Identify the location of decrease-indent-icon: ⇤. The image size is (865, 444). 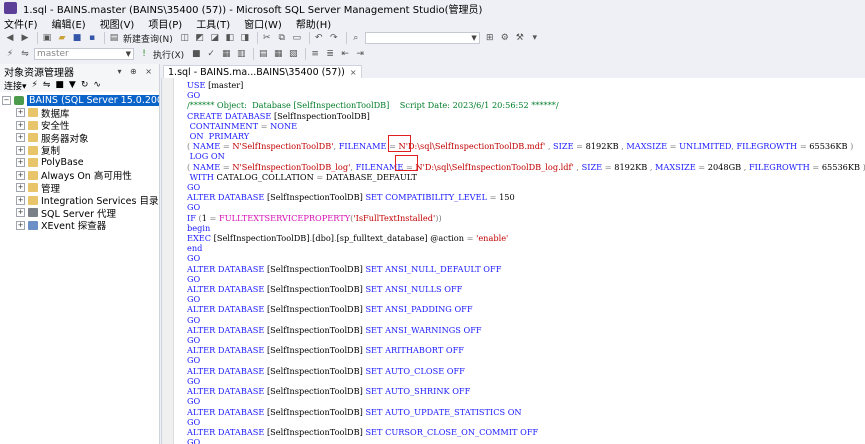
(345, 54).